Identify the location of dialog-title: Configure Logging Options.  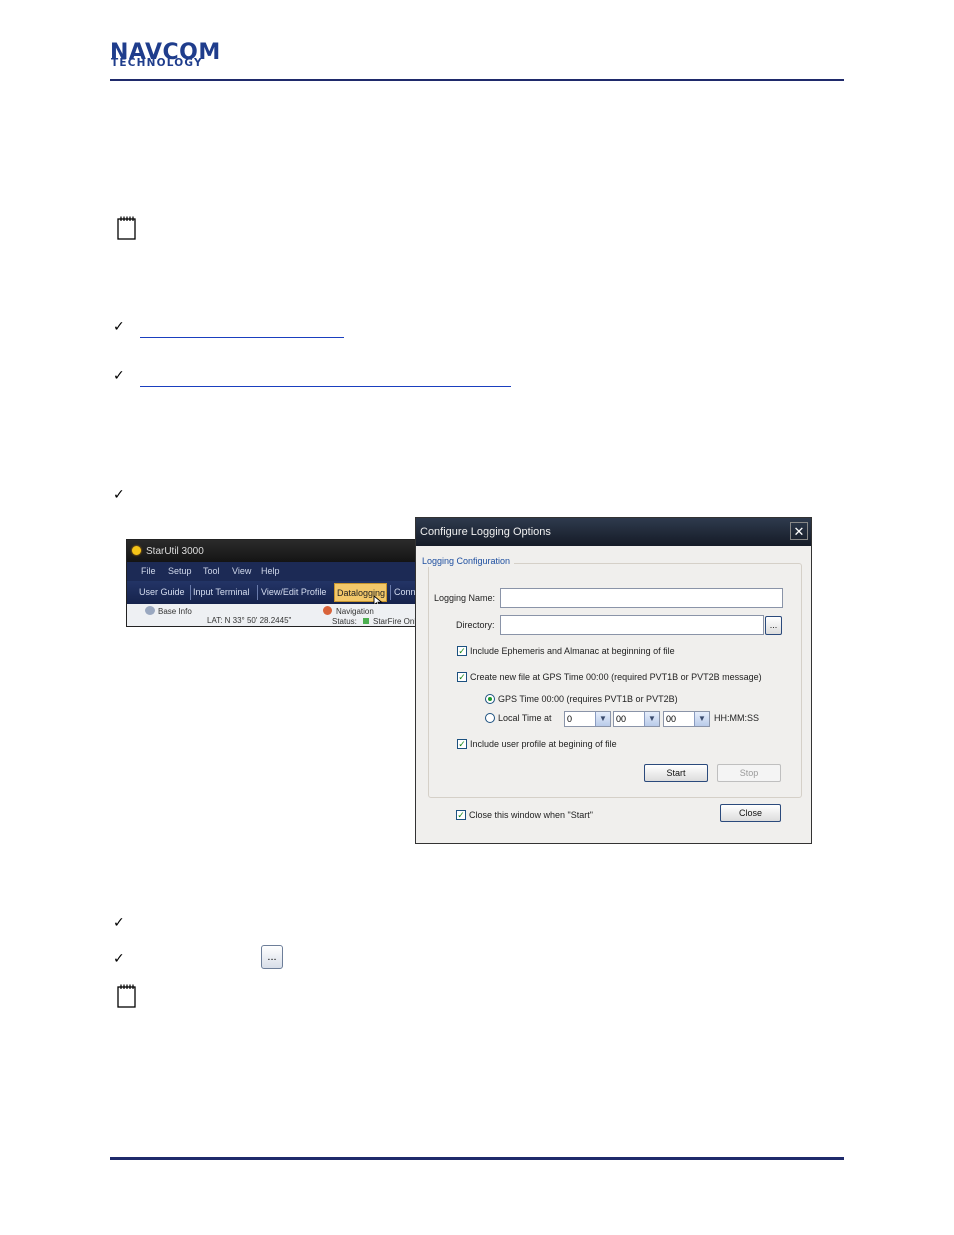
(485, 532).